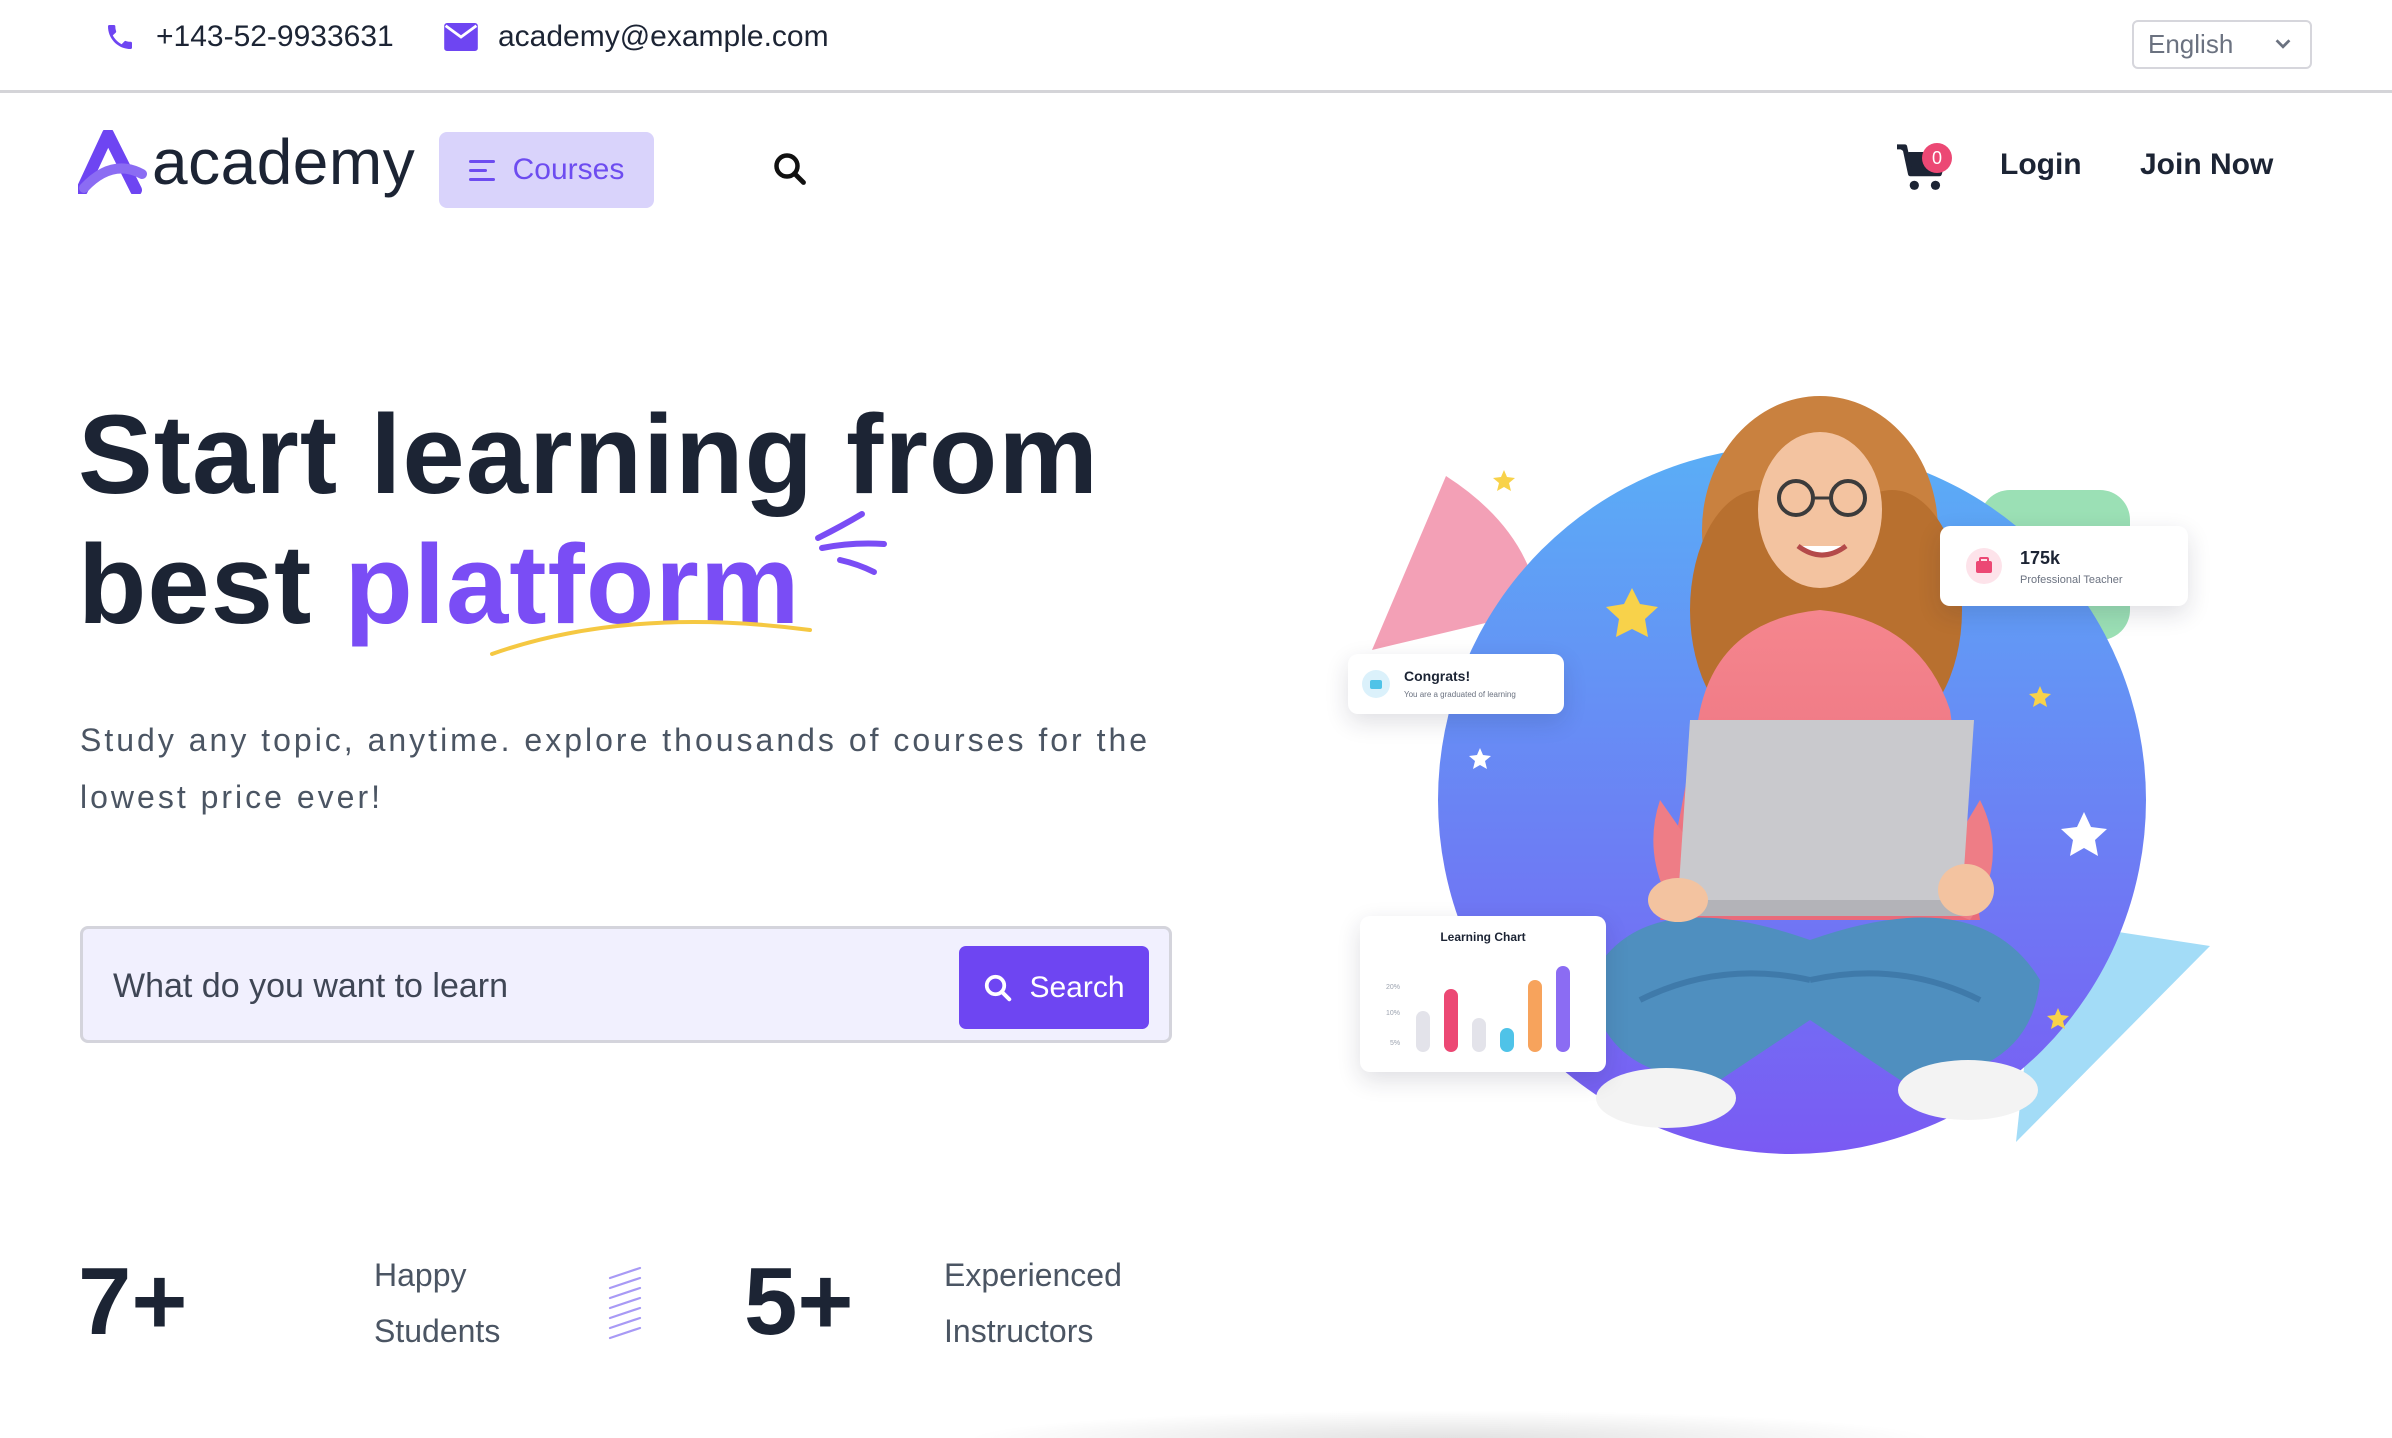 The width and height of the screenshot is (2392, 1438). I want to click on hatch-decoration, so click(625, 1303).